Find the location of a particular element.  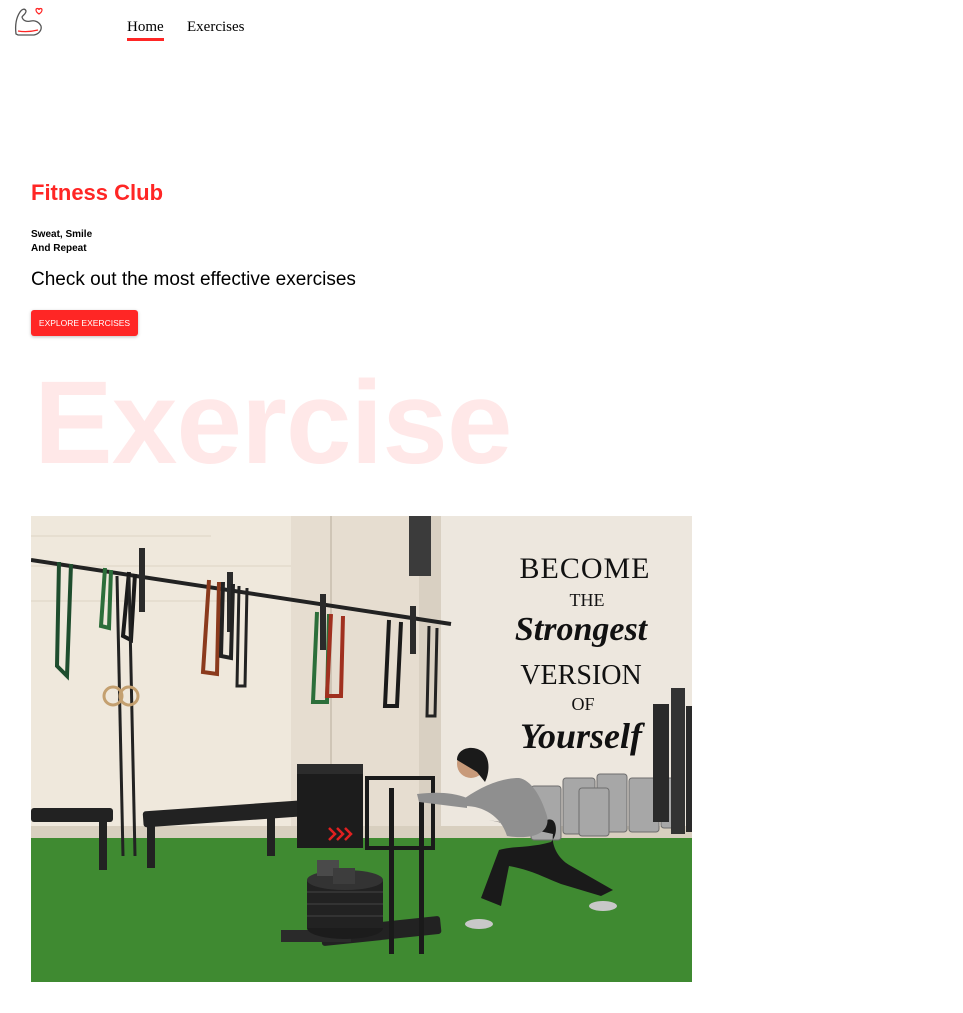

nav-link-exercises: Exercises is located at coordinates (215, 27).